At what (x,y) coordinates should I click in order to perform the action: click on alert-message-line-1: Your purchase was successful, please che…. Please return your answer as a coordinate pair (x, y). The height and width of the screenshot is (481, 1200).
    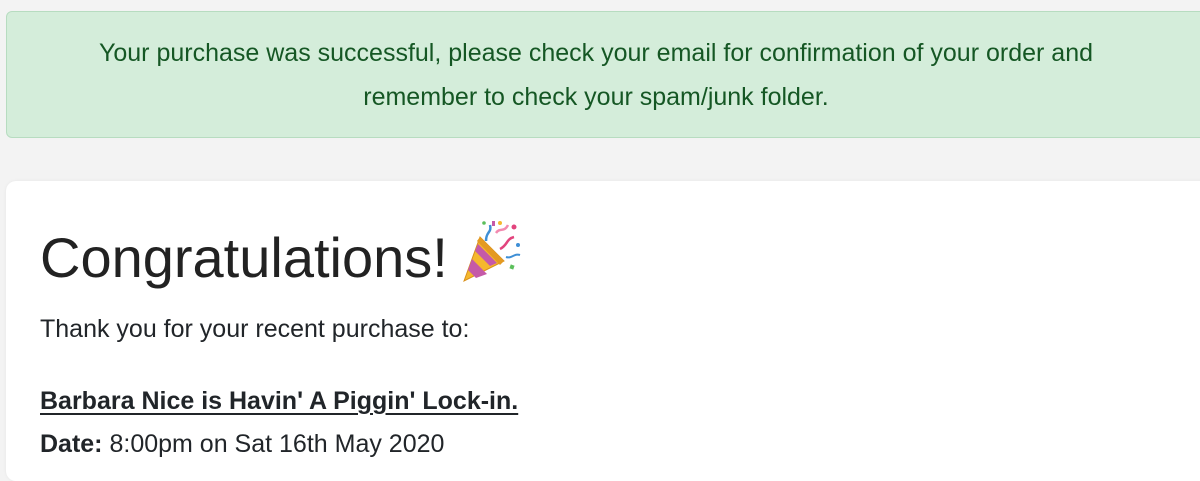
    Looking at the image, I should click on (596, 53).